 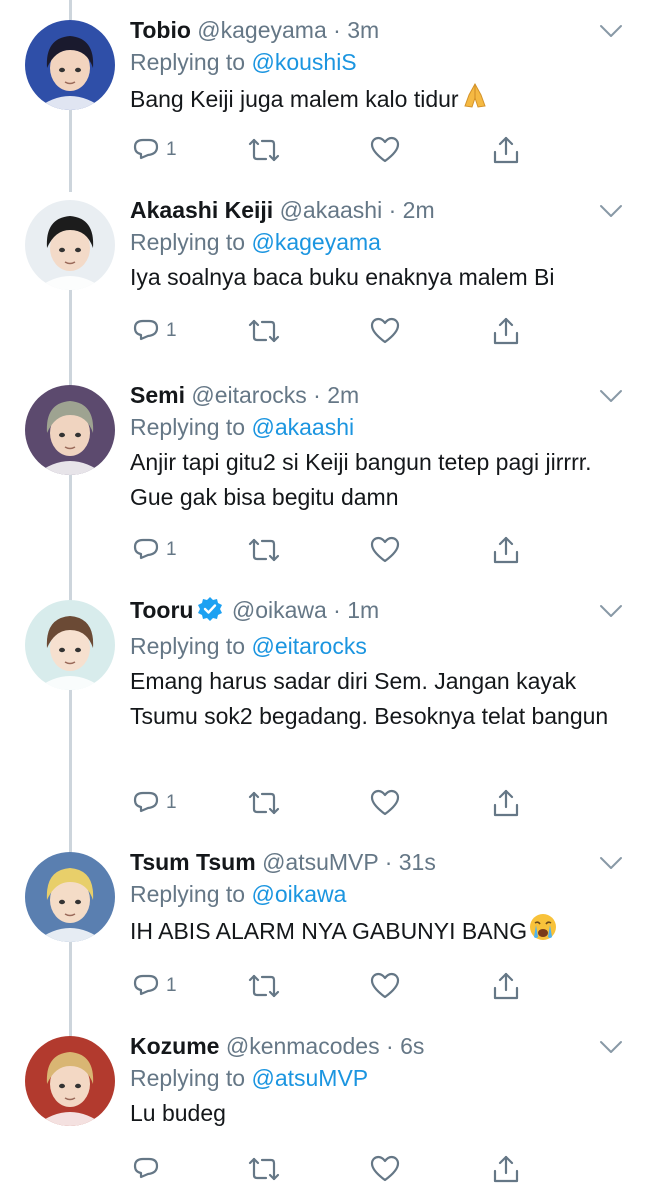 I want to click on replying-to-line: Replying to @eitarocks, so click(x=374, y=646).